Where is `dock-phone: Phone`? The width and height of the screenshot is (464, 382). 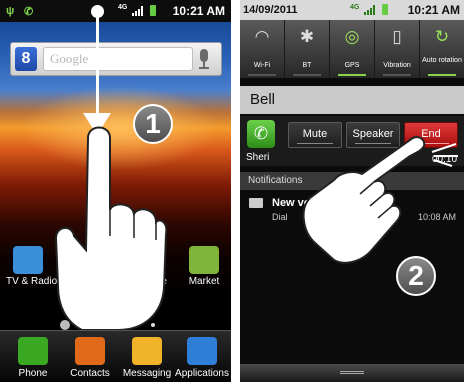 dock-phone: Phone is located at coordinates (33, 358).